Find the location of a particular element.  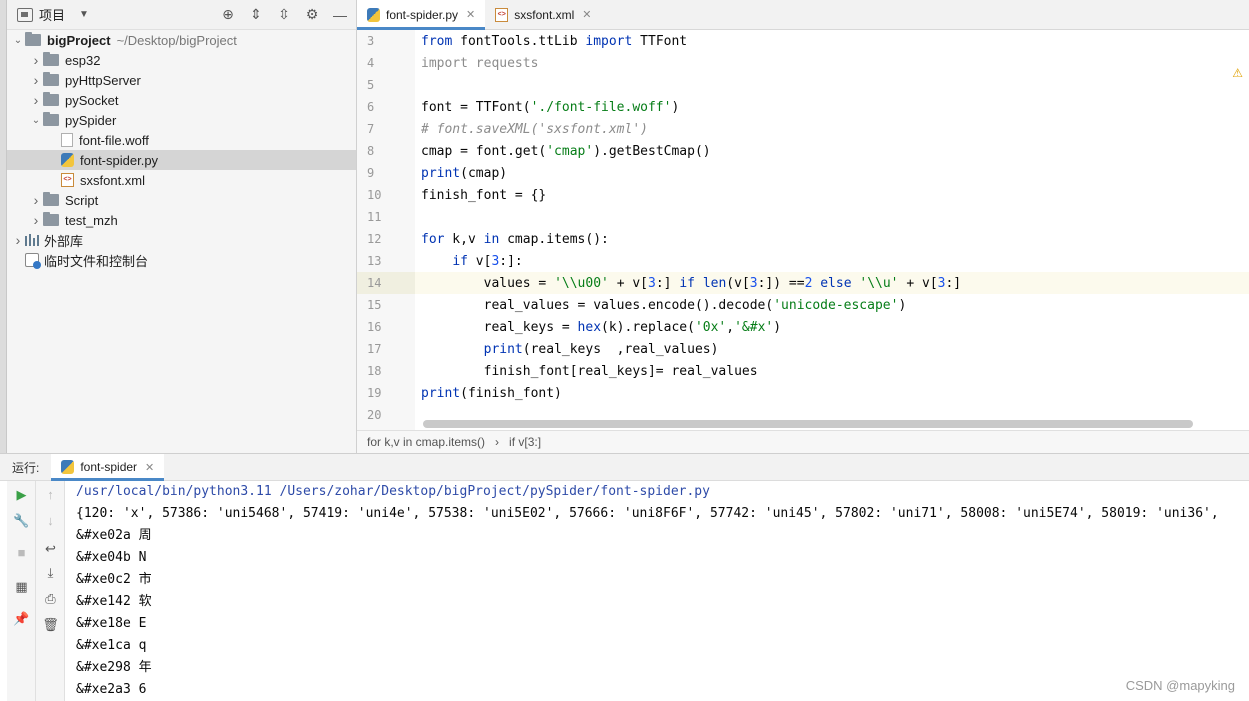

line-number: 20 is located at coordinates (386, 415).